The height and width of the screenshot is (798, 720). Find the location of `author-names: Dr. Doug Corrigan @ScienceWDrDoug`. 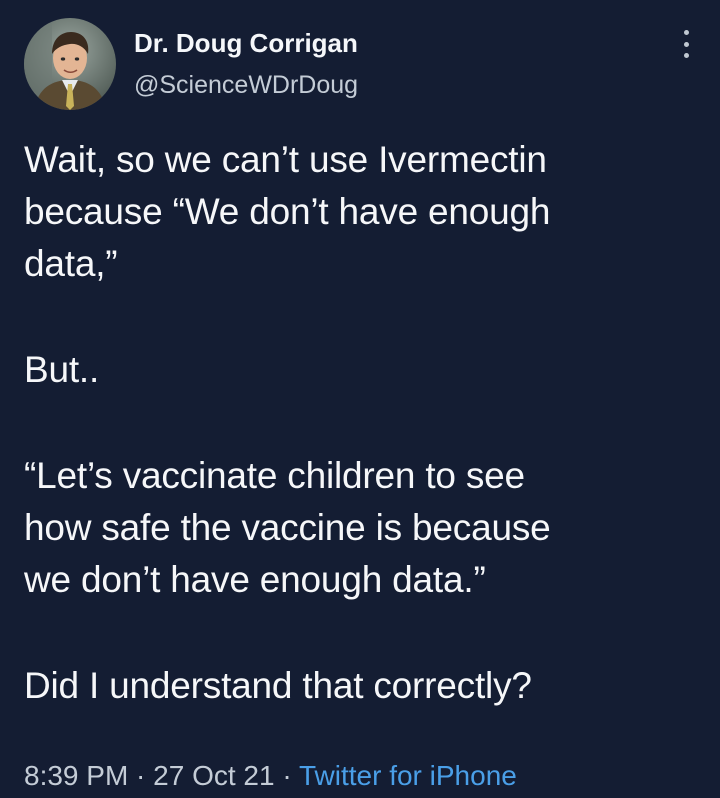

author-names: Dr. Doug Corrigan @ScienceWDrDoug is located at coordinates (246, 64).